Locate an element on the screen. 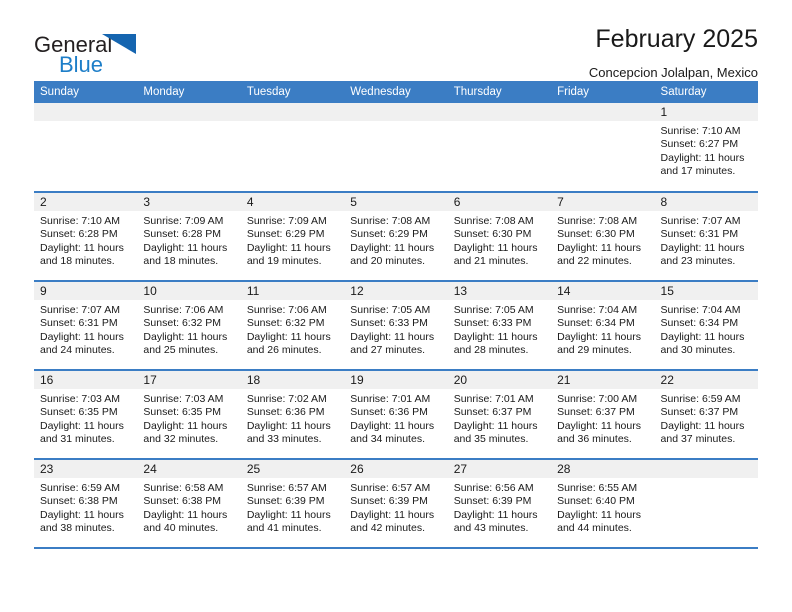 The height and width of the screenshot is (612, 792). sunset-text: Sunset: 6:39 PM is located at coordinates (389, 501).